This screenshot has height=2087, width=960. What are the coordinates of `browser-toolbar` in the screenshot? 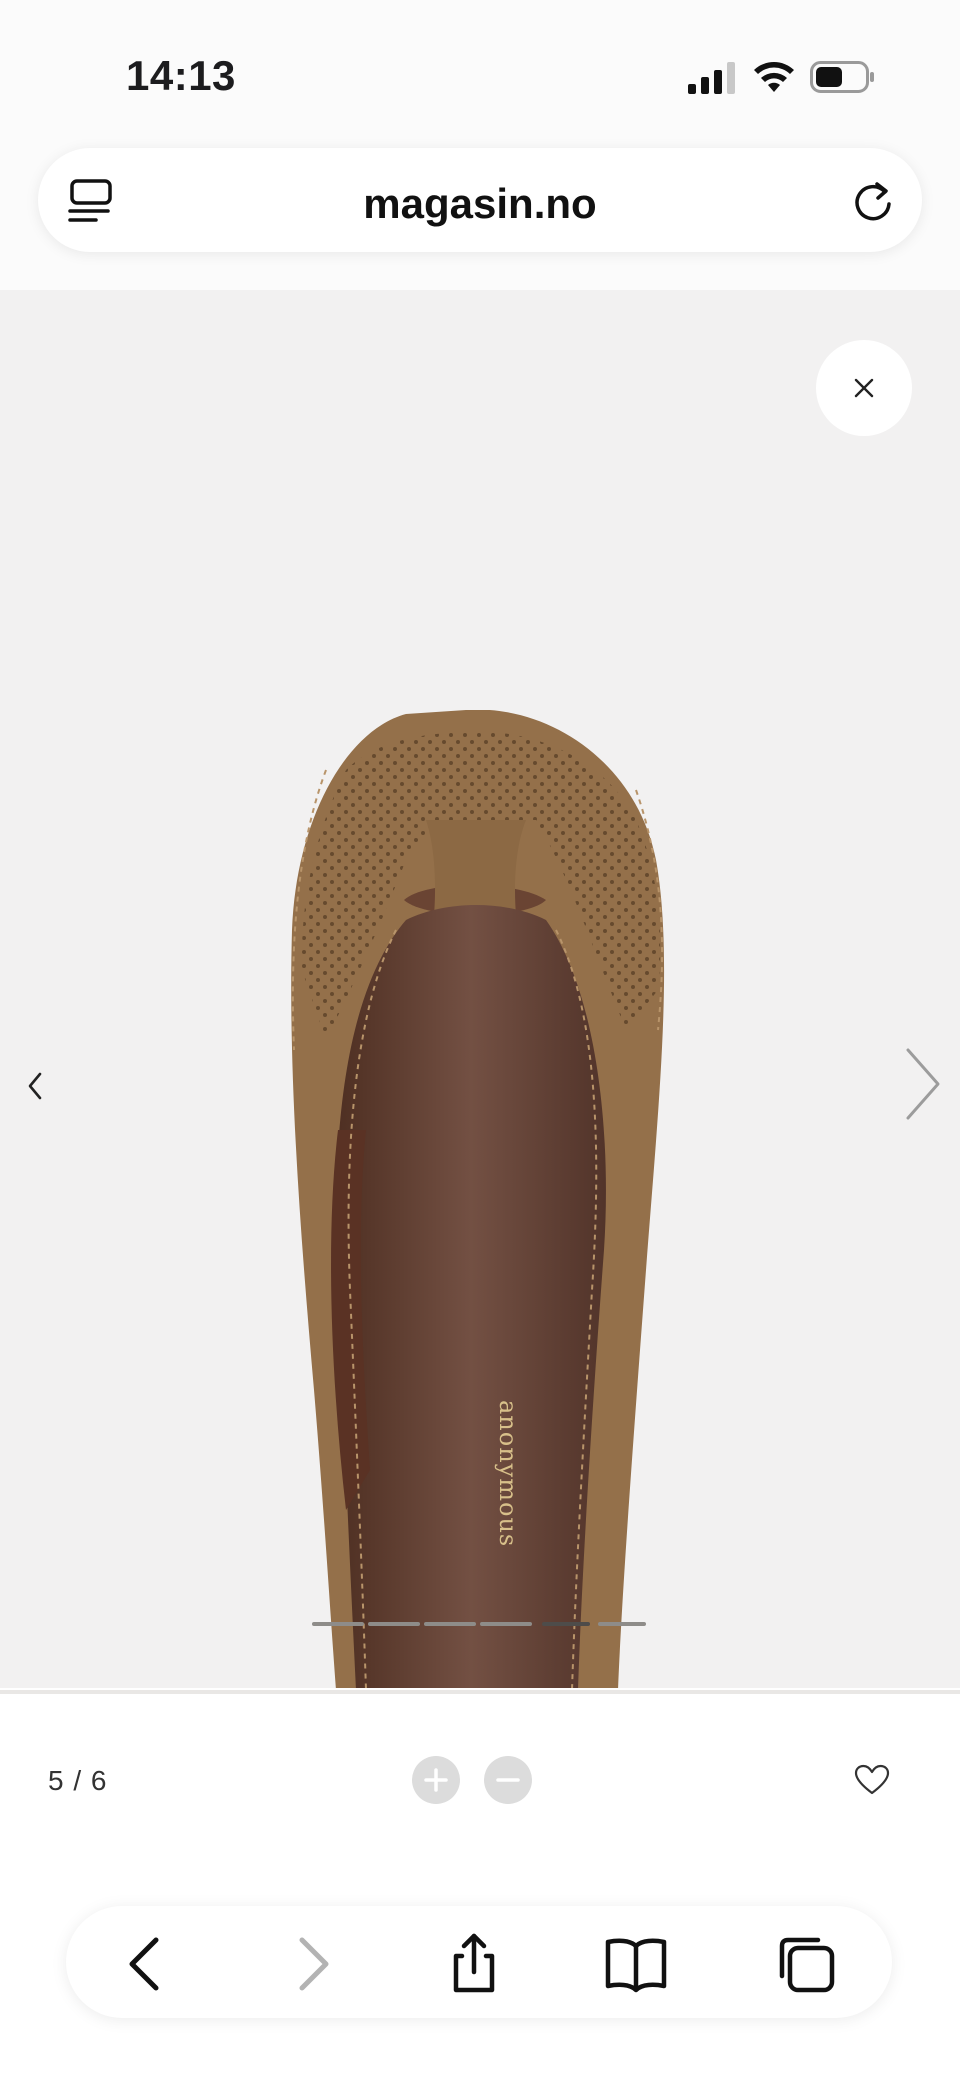 It's located at (479, 1962).